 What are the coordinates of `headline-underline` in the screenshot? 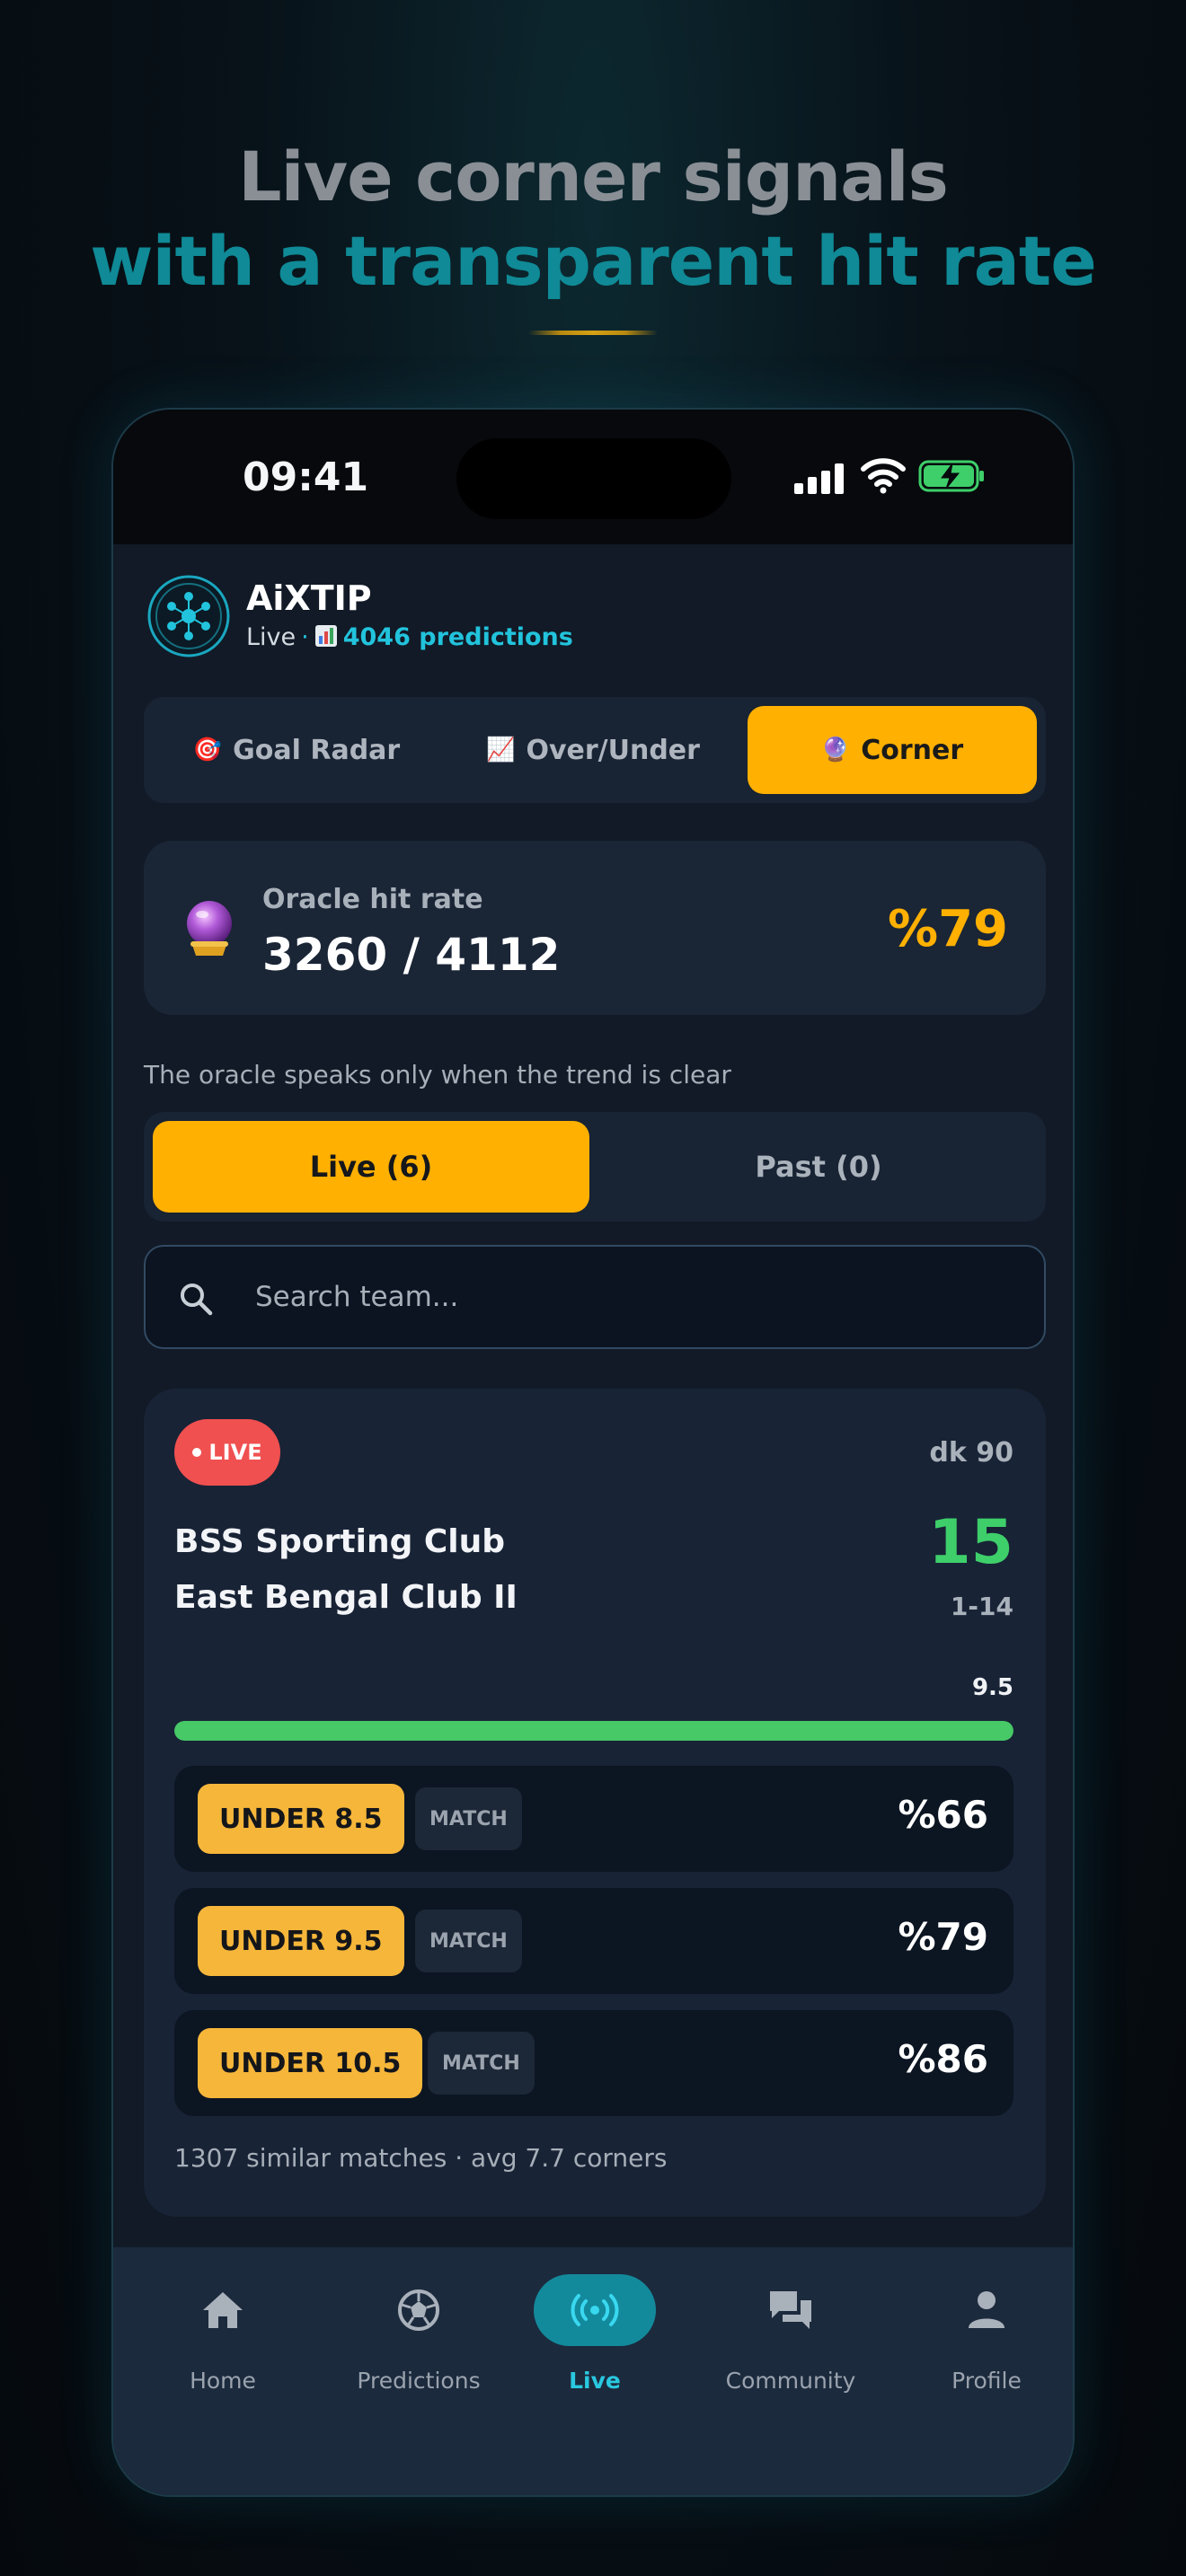 It's located at (593, 333).